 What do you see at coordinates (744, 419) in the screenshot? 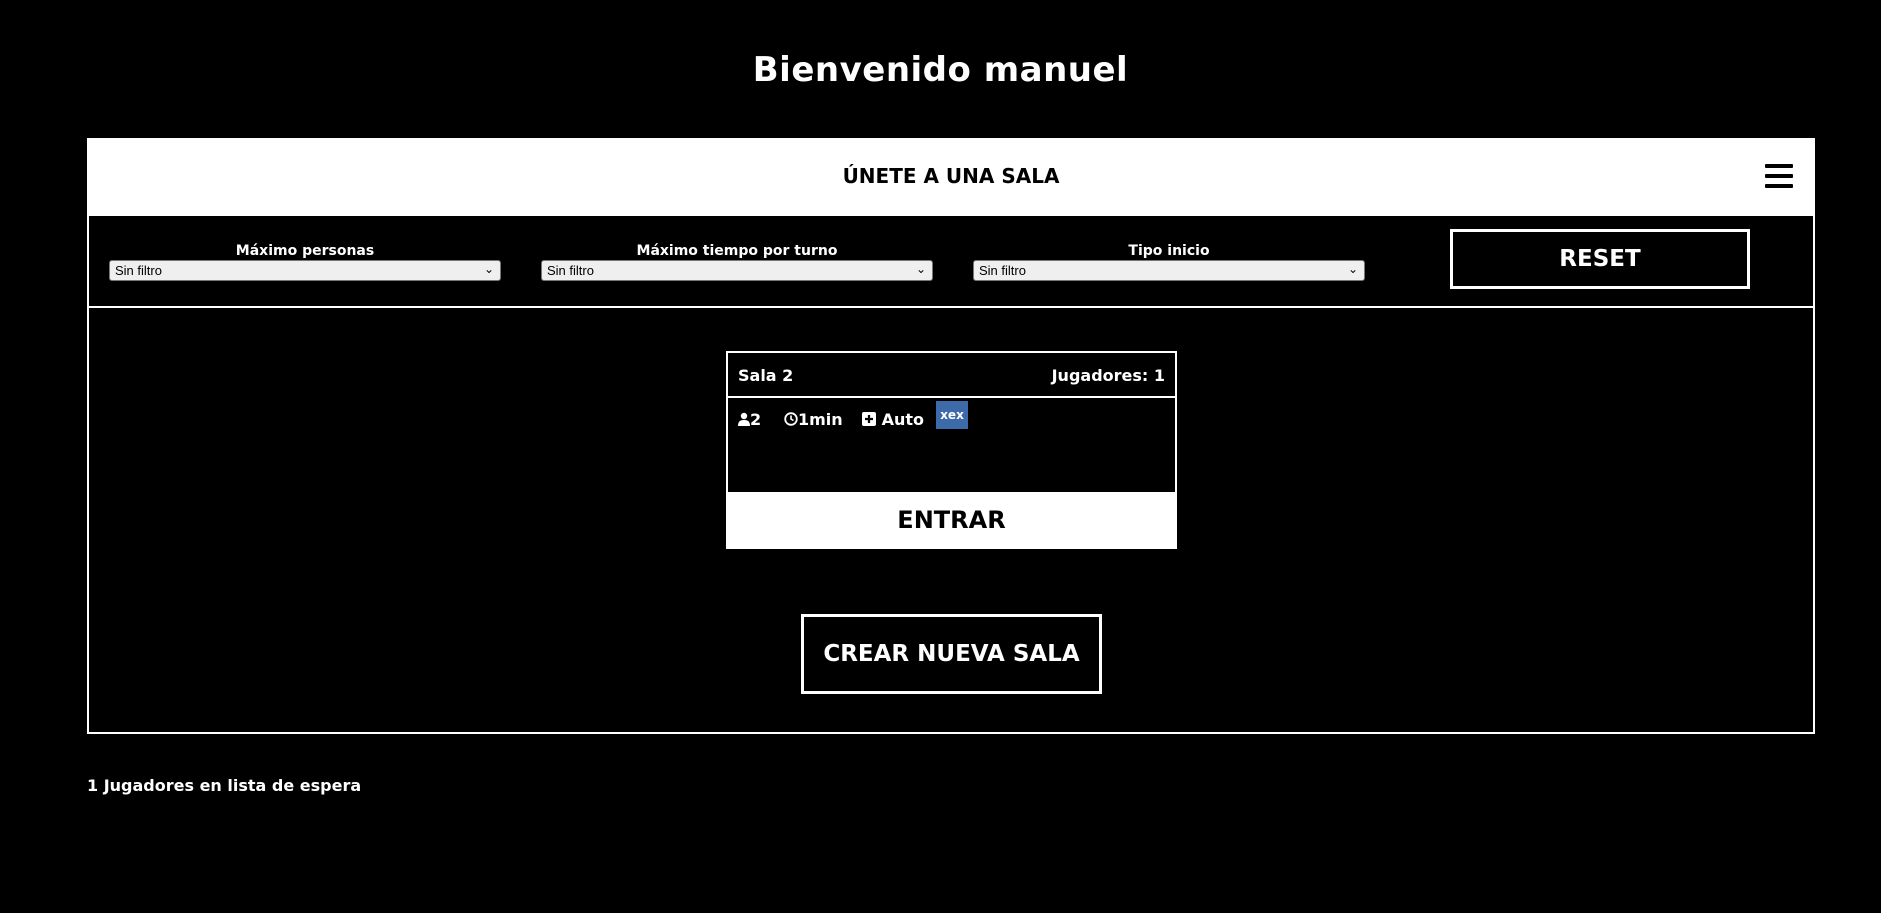
I see `user-icon` at bounding box center [744, 419].